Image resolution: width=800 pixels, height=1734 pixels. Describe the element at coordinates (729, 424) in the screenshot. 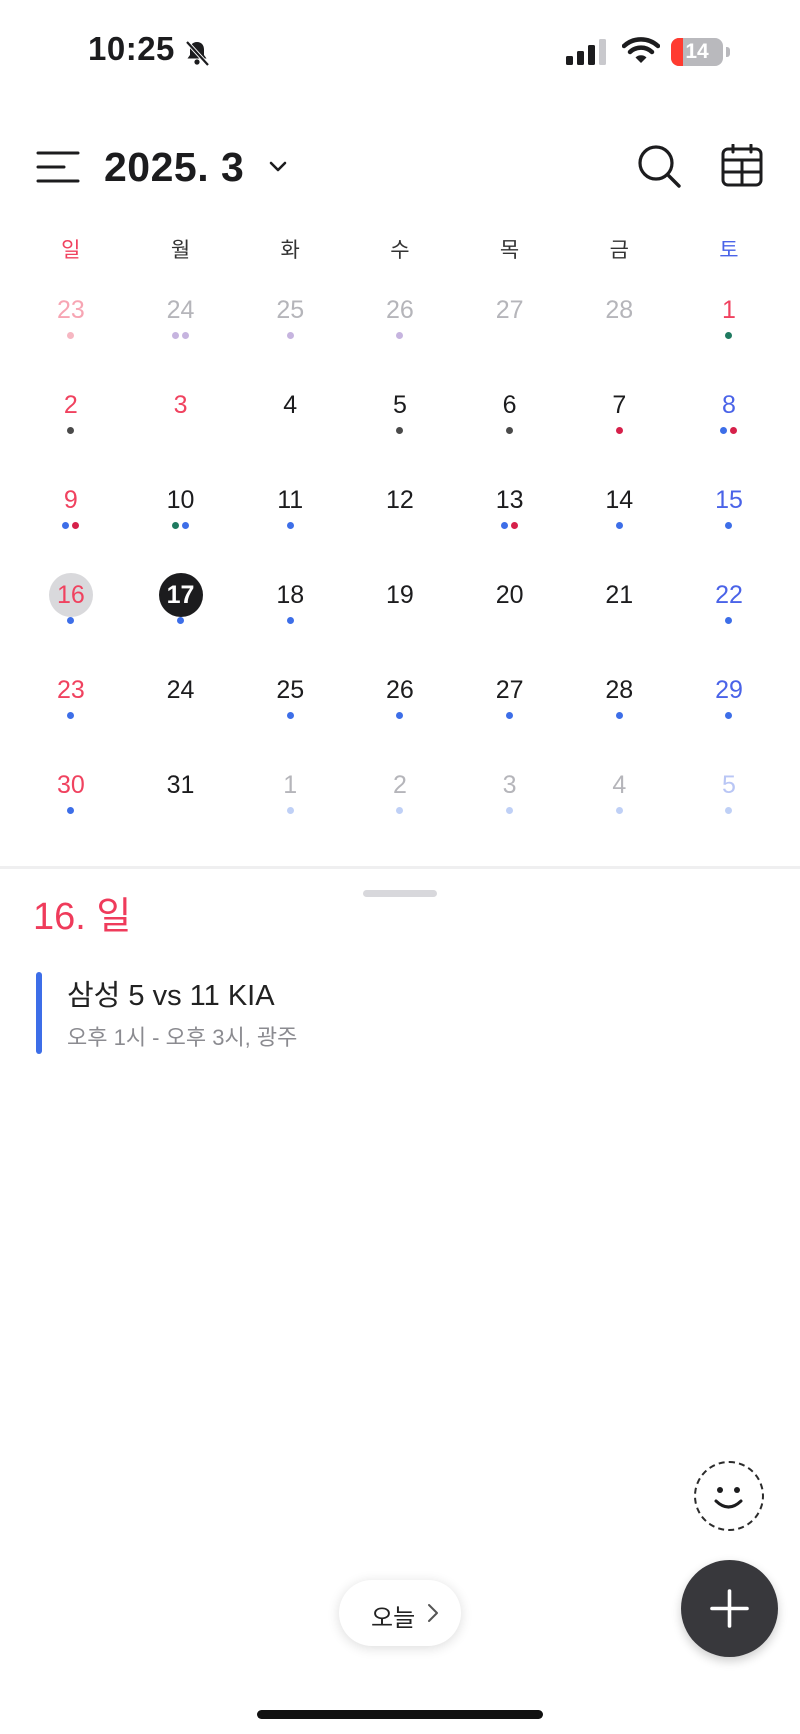

I see `calendar-day-cell: 8` at that location.